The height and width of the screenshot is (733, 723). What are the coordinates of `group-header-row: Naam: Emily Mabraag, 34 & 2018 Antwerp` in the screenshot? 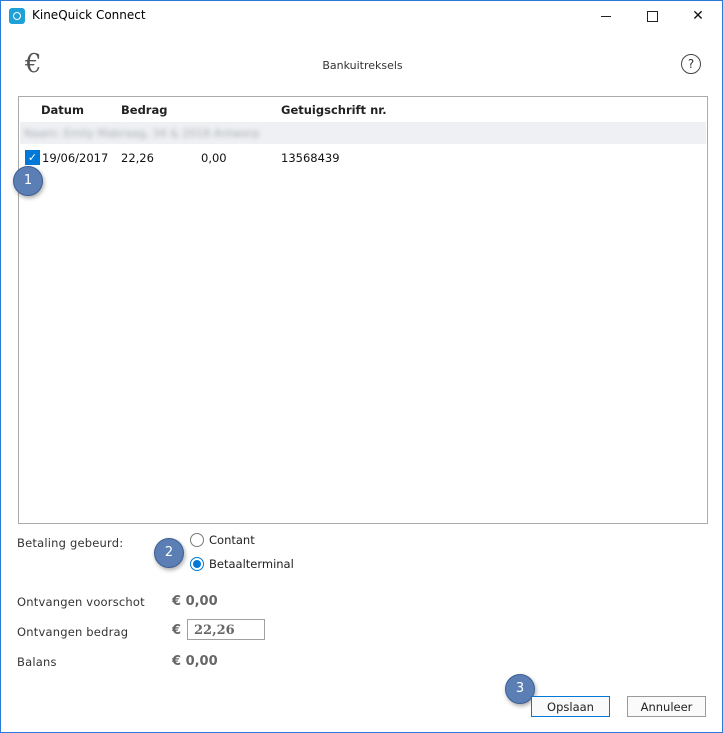 It's located at (363, 133).